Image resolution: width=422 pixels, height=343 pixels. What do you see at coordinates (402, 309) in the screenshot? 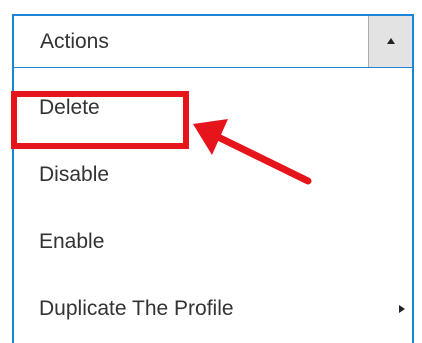
I see `submenu-arrow-icon` at bounding box center [402, 309].